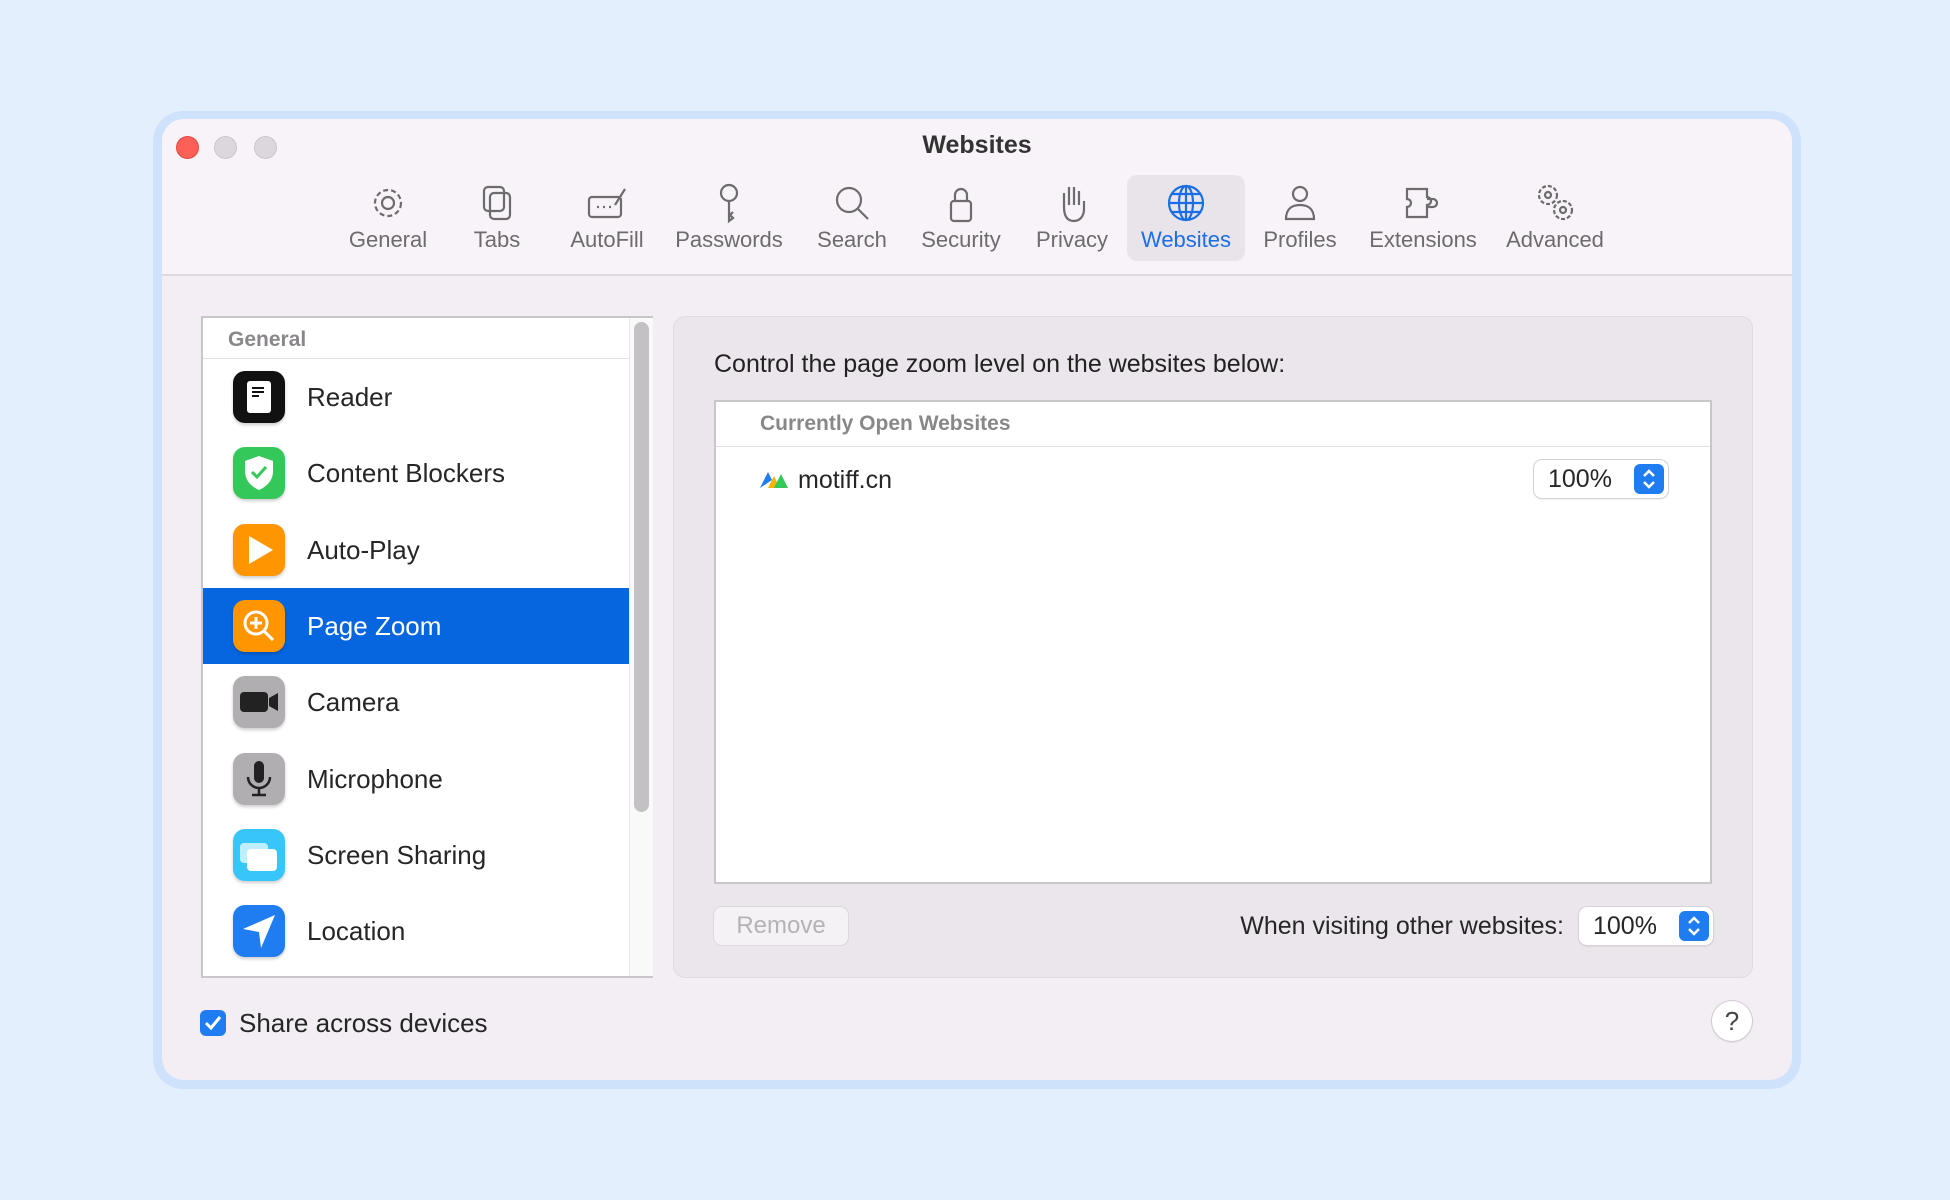 Image resolution: width=1950 pixels, height=1200 pixels. I want to click on tab-label: General, so click(388, 239).